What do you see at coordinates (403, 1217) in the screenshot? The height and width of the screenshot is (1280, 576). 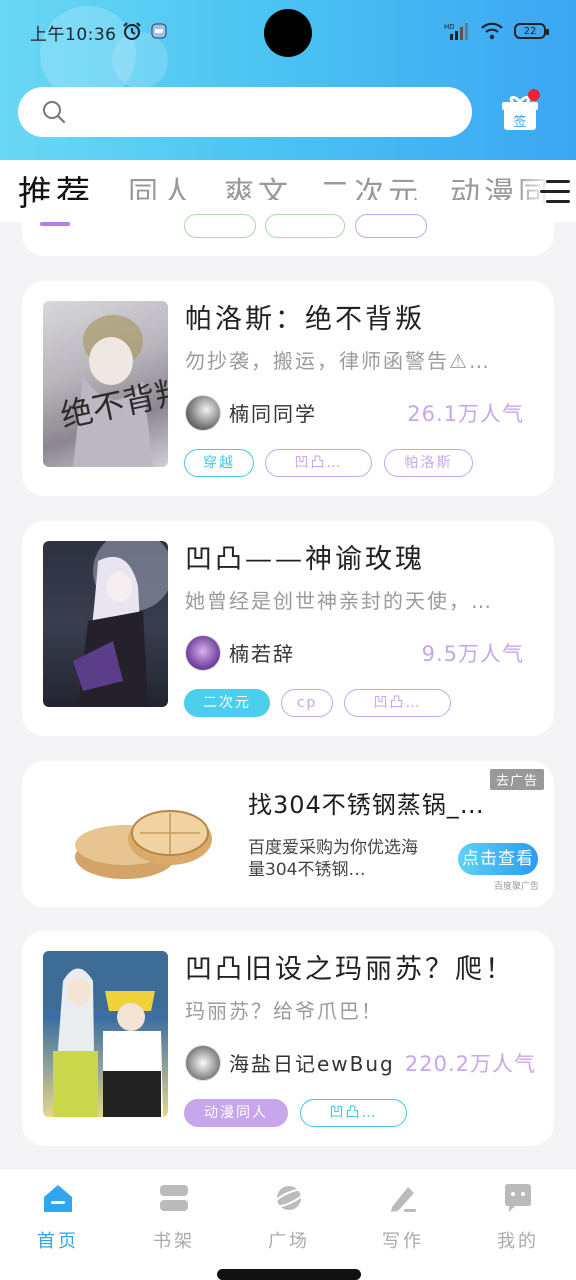 I see `nav-write: 写作` at bounding box center [403, 1217].